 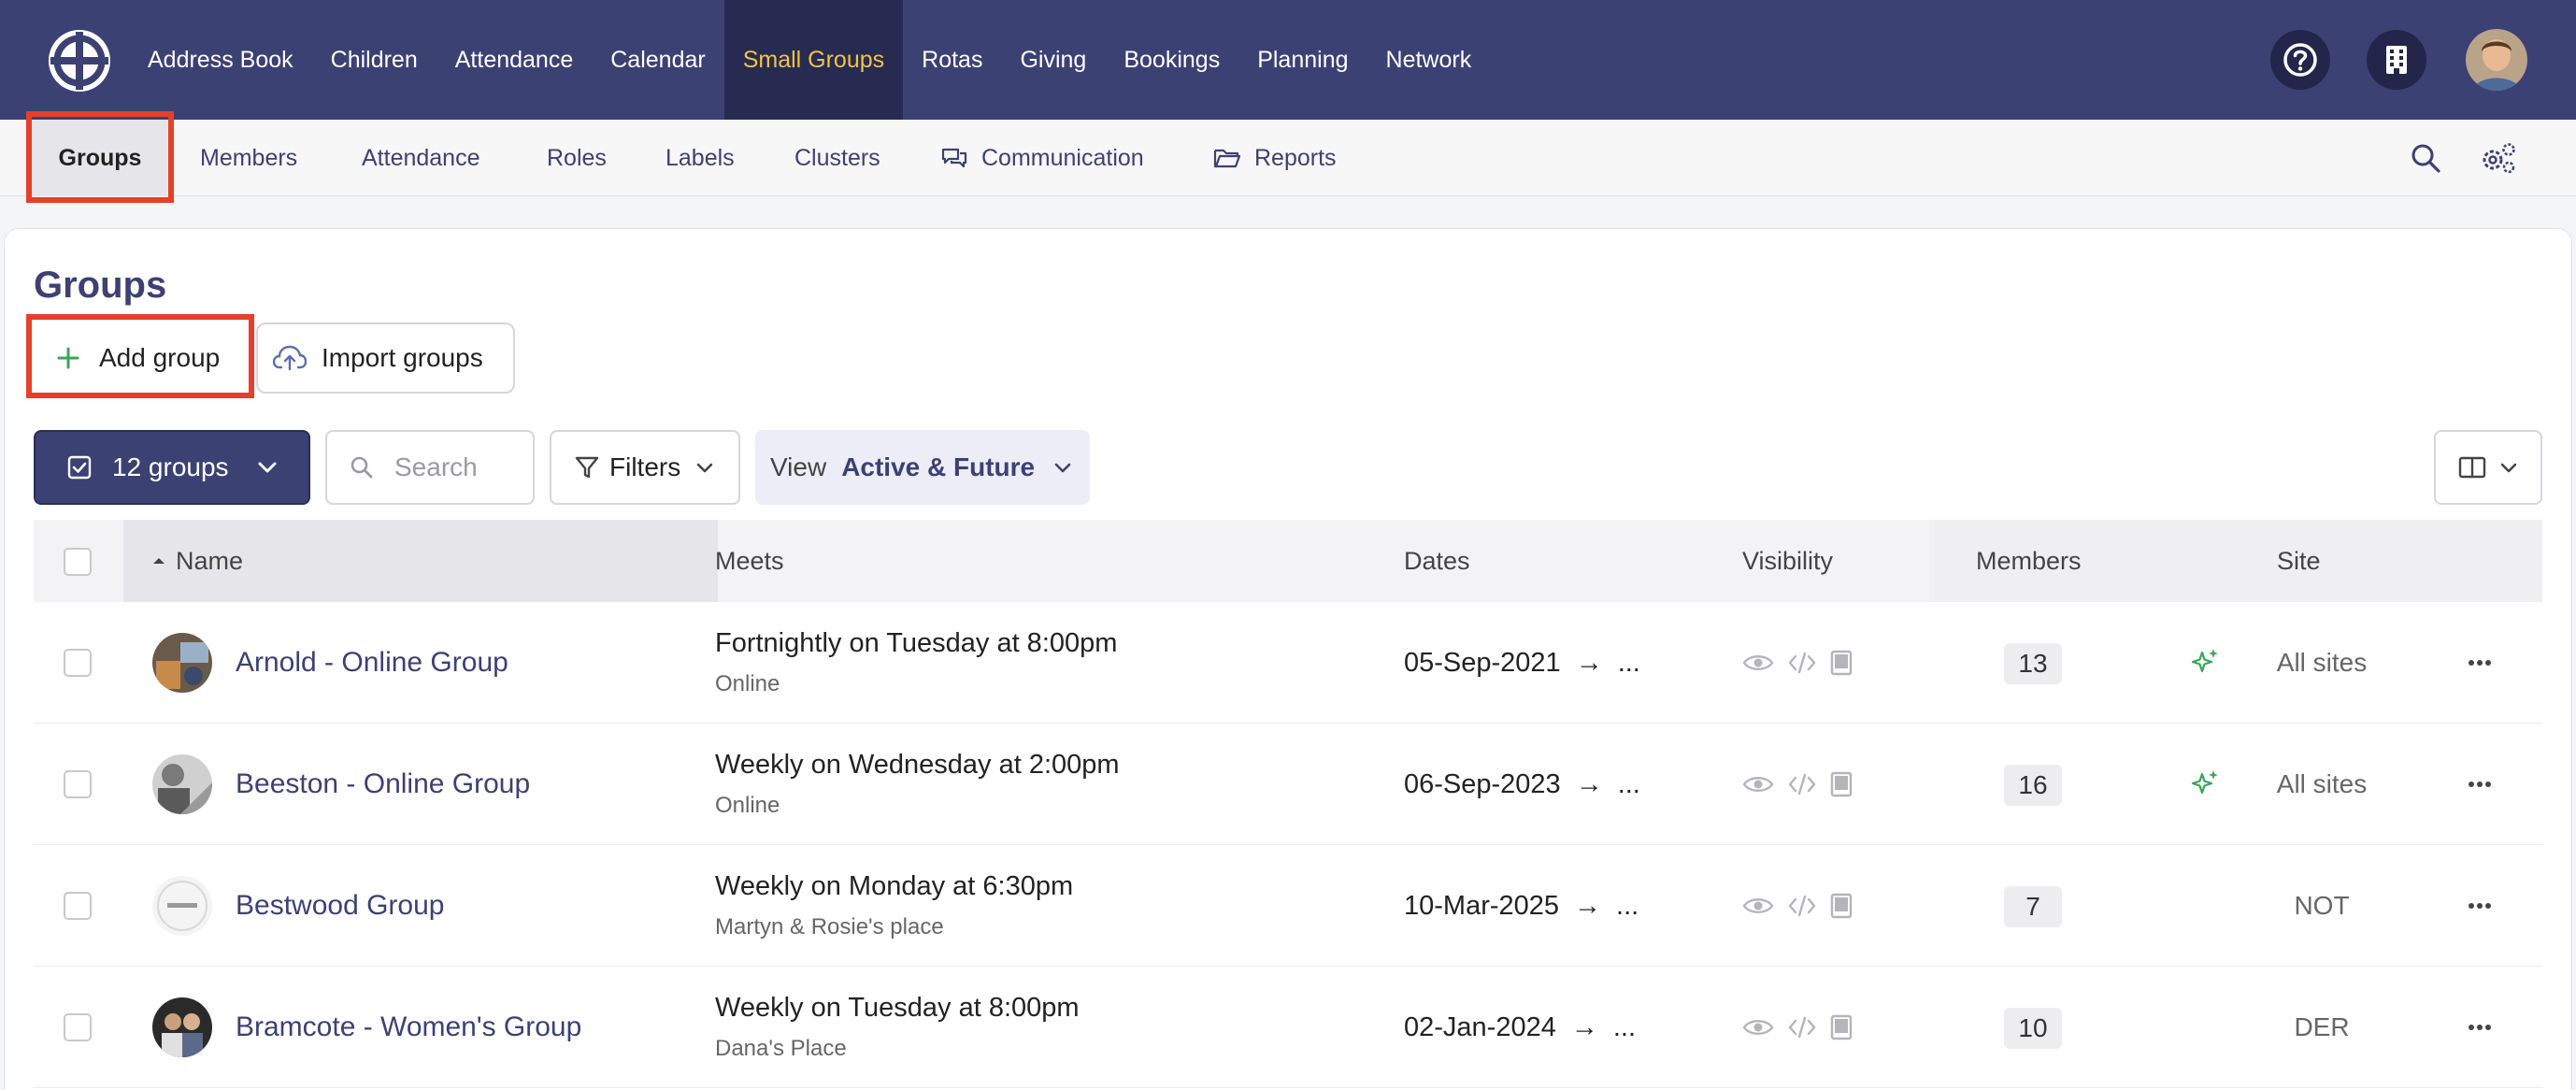 What do you see at coordinates (2029, 561) in the screenshot?
I see `column-header-members: Members` at bounding box center [2029, 561].